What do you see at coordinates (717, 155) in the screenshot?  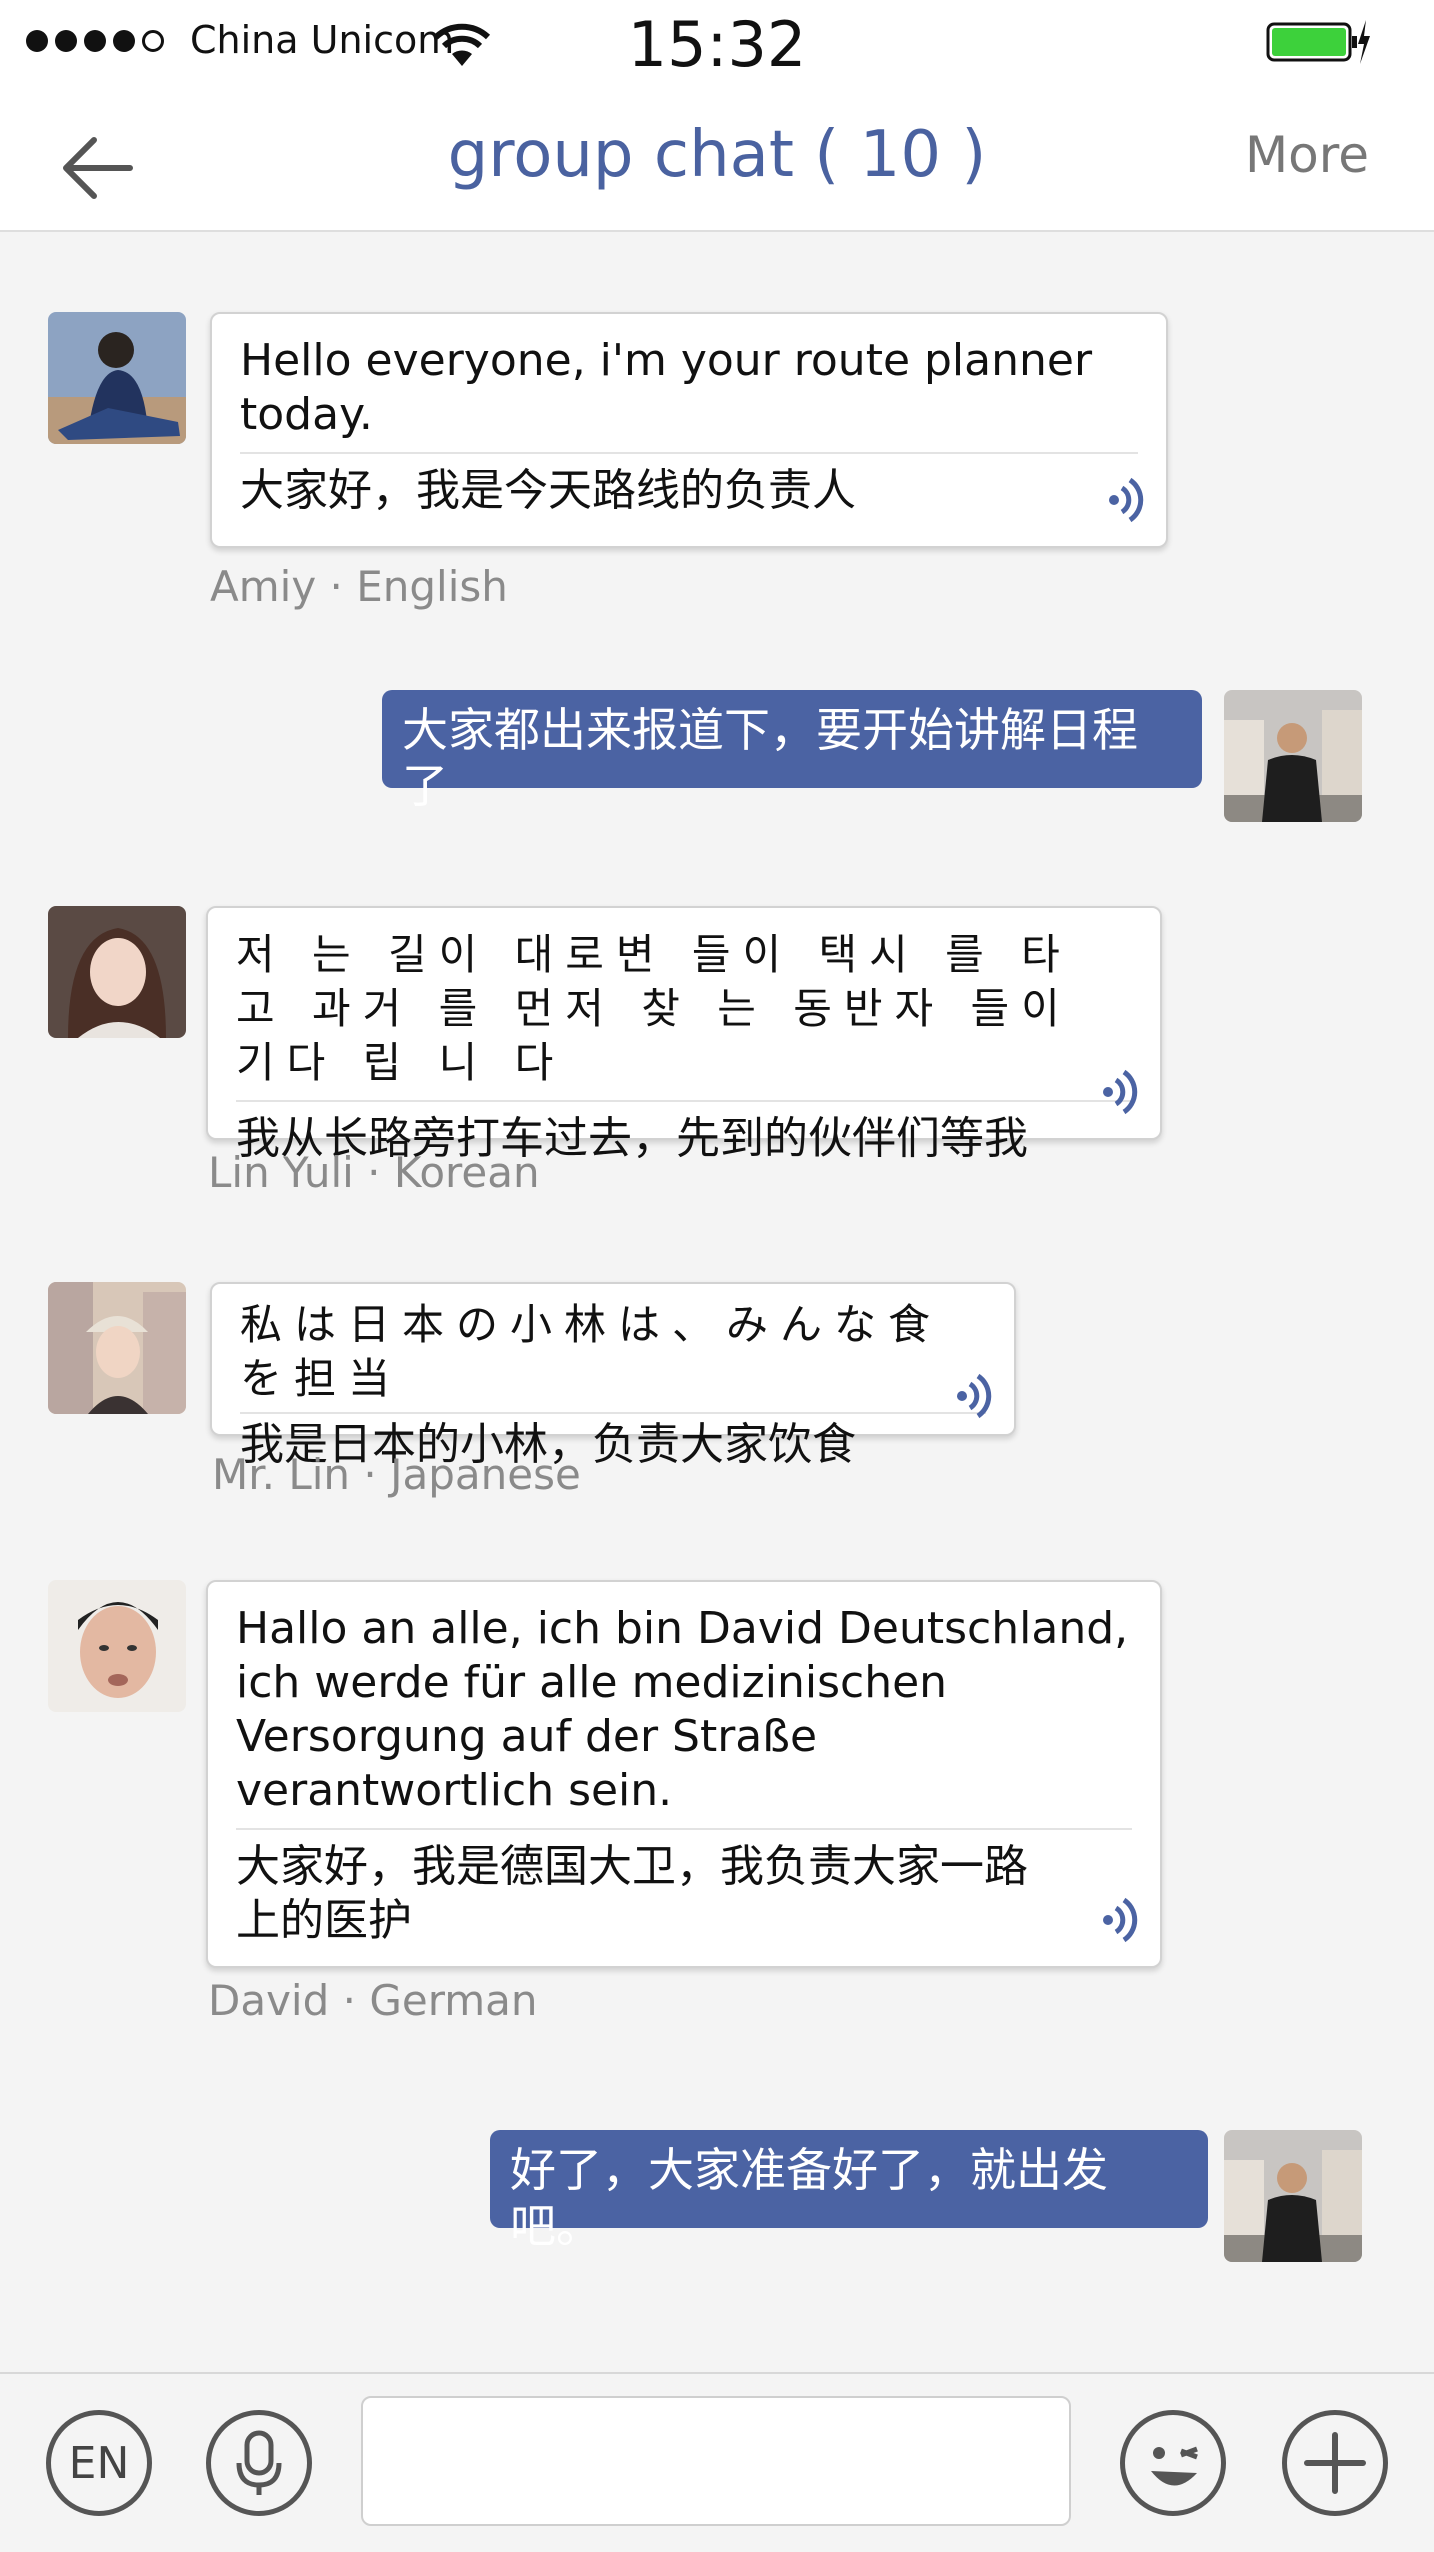 I see `page-title: group chat ( 10 )` at bounding box center [717, 155].